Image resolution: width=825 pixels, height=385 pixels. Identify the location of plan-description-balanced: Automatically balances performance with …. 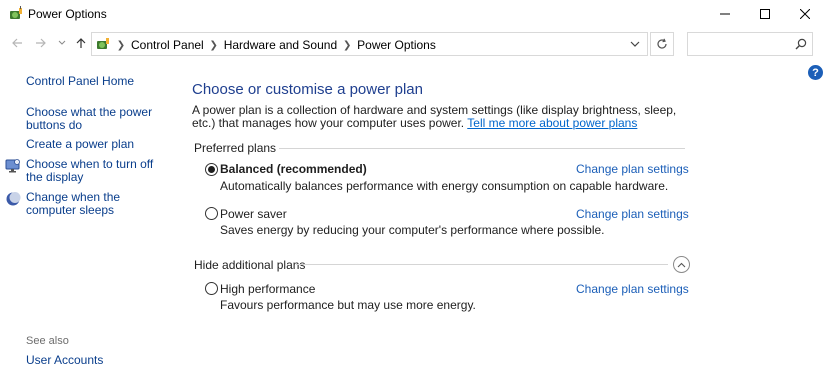
(444, 186).